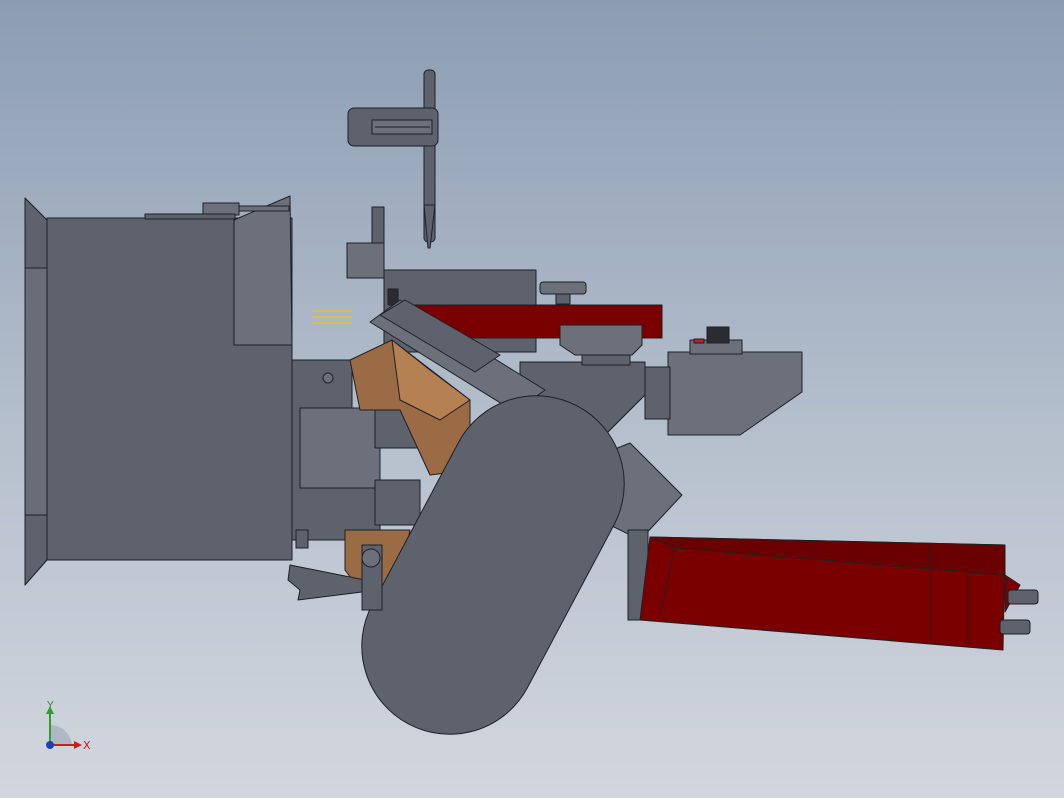 The image size is (1064, 798). I want to click on triad-sphere, so click(61, 734).